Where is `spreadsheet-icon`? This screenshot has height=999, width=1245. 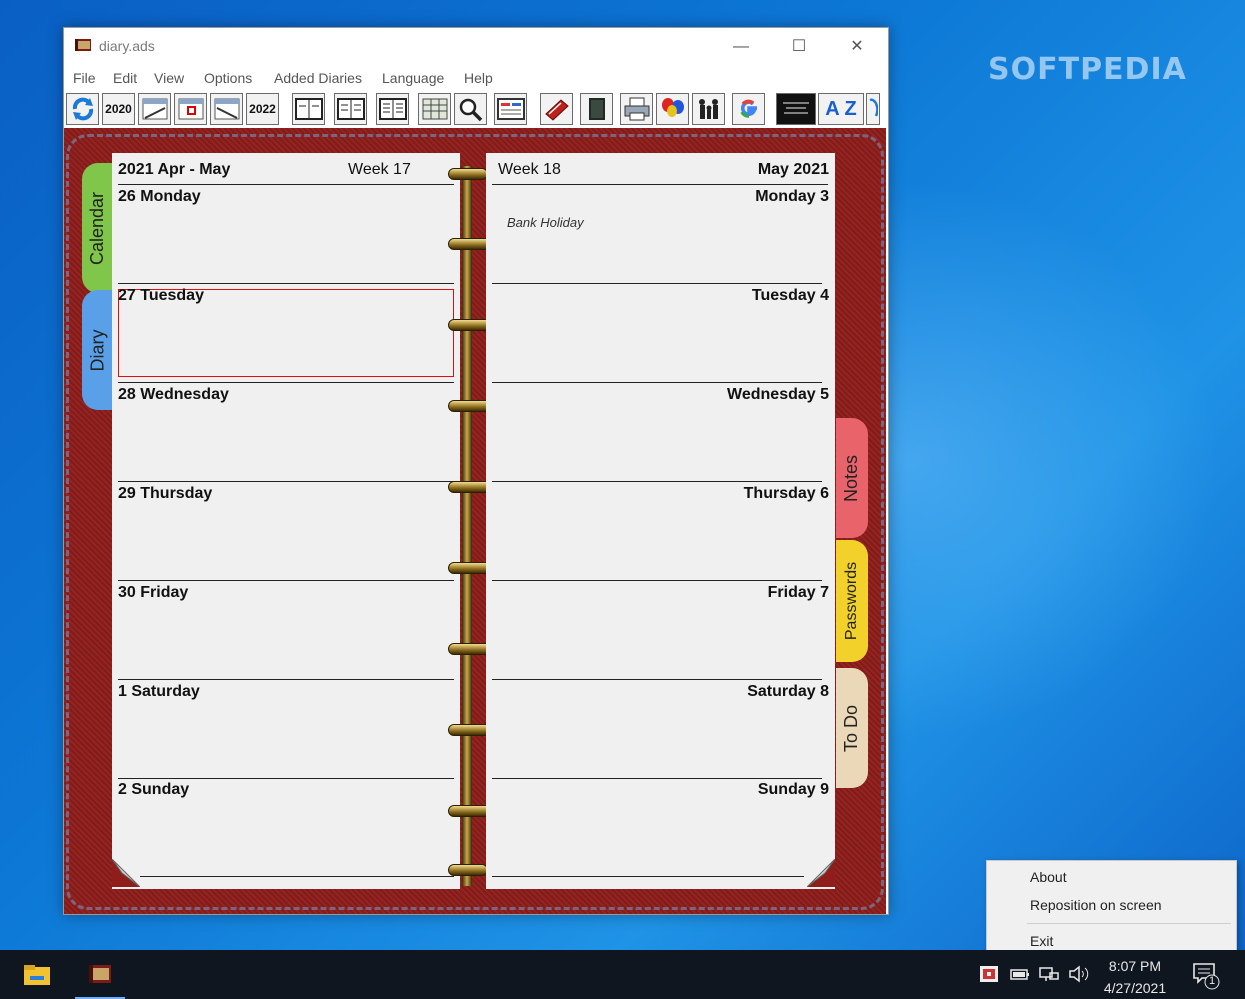 spreadsheet-icon is located at coordinates (434, 109).